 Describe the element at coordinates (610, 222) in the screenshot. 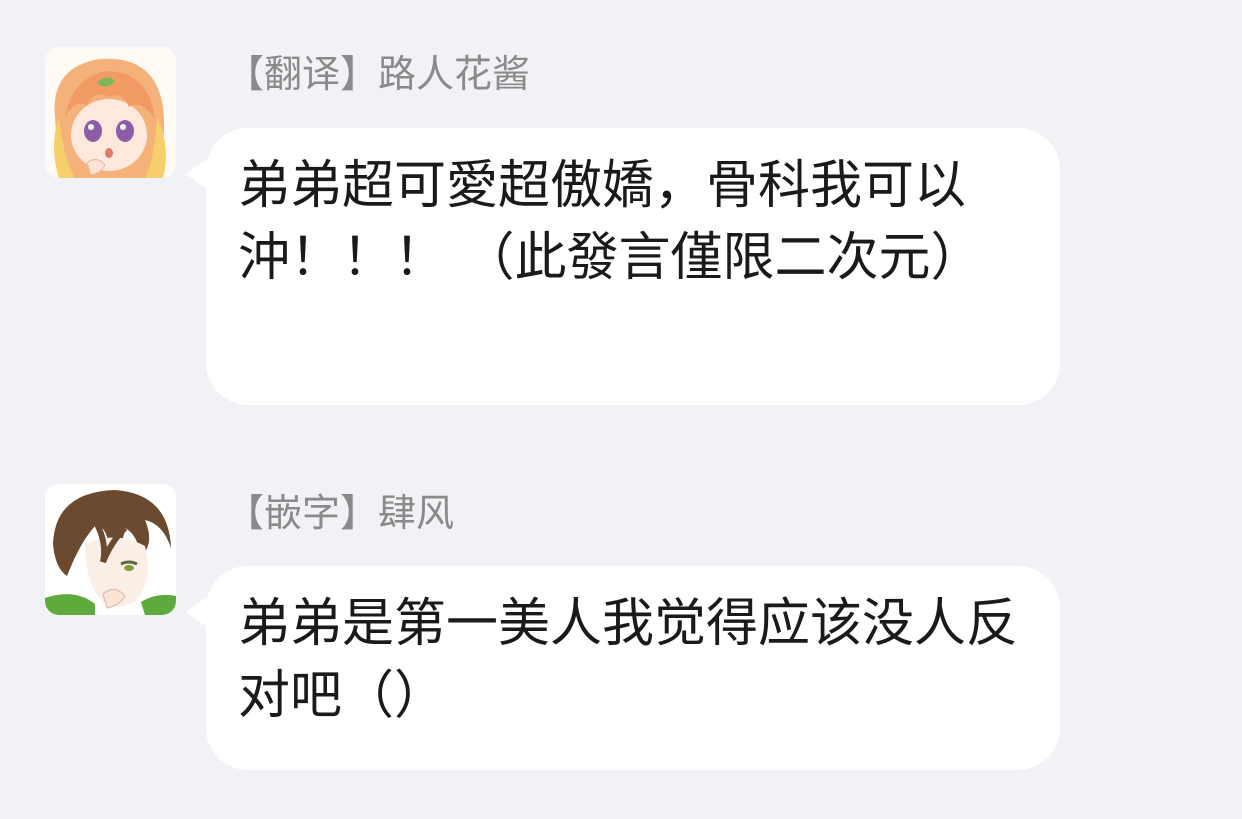

I see `message-text: 弟弟超可愛超傲嬌，骨科我可以沖！！！ （此發言僅限二次元）` at that location.